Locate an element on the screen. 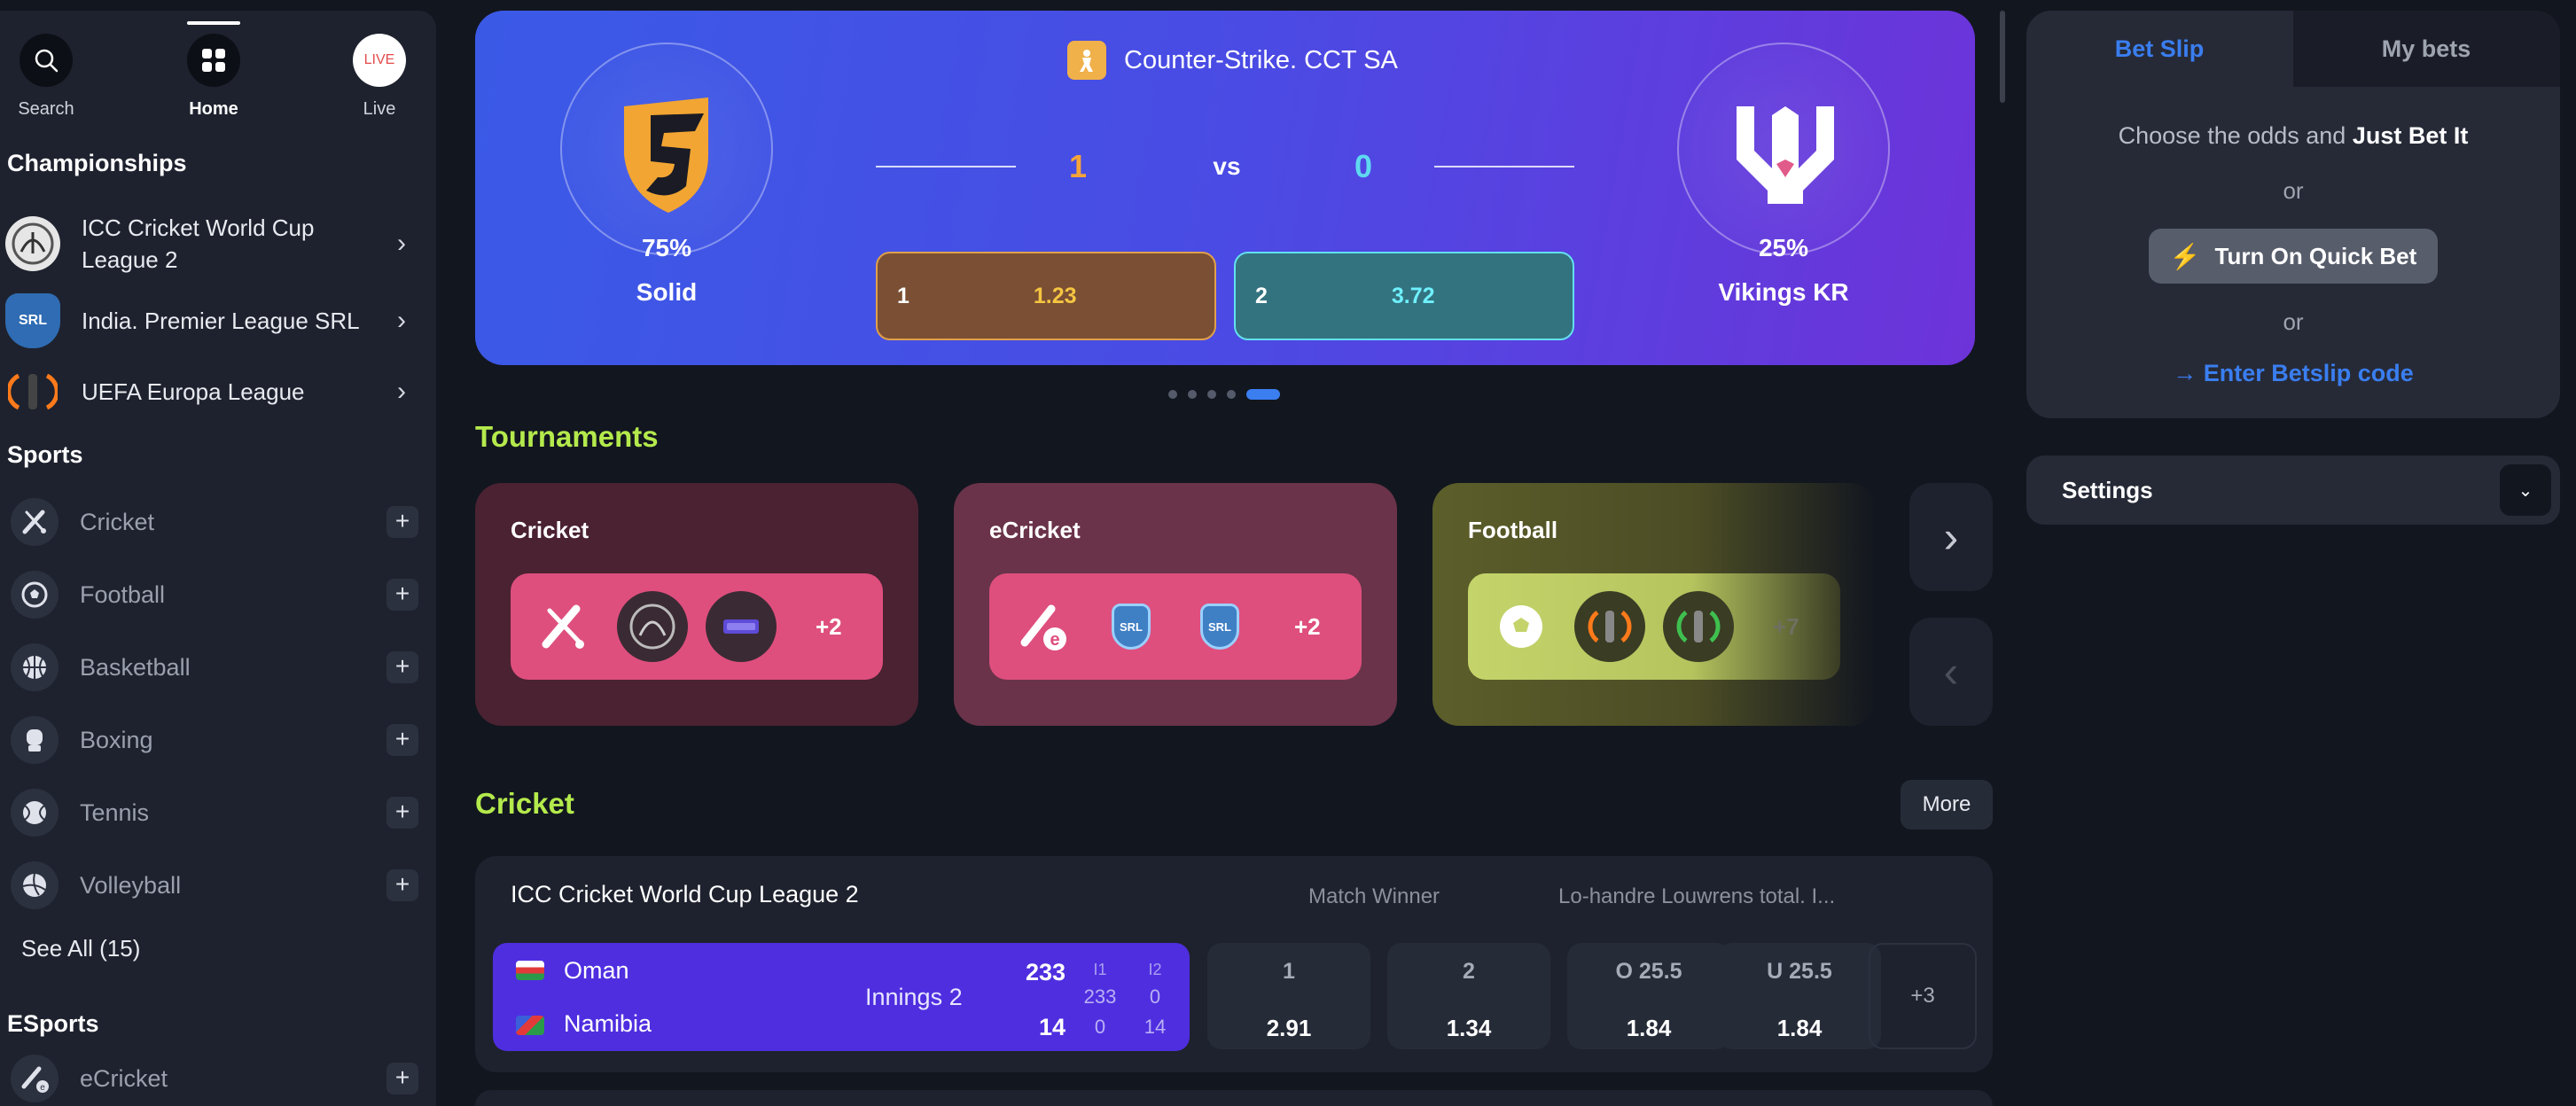 This screenshot has width=2576, height=1106. see-all-sports-link: See All (15) is located at coordinates (80, 948).